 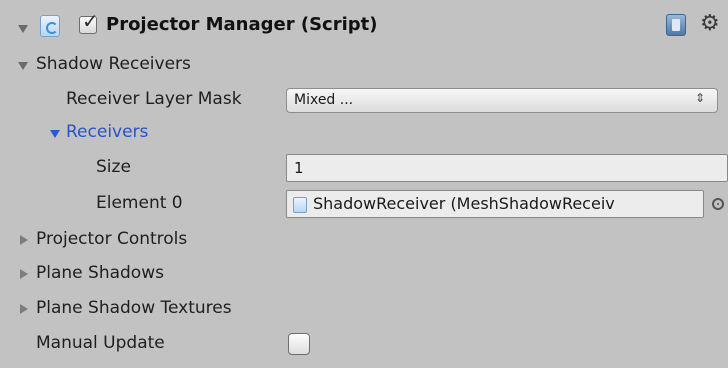 I want to click on manual-update-label: Manual Update, so click(x=100, y=343).